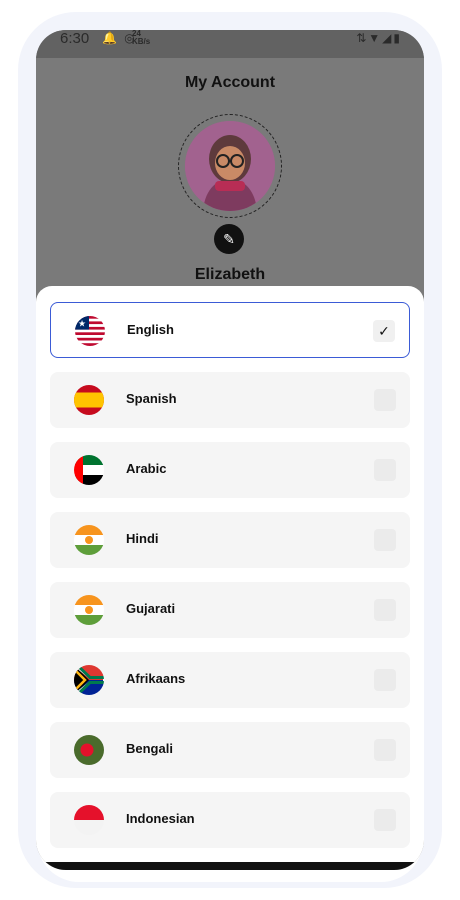 The width and height of the screenshot is (460, 900). I want to click on language-option-hindi: Hindi, so click(230, 540).